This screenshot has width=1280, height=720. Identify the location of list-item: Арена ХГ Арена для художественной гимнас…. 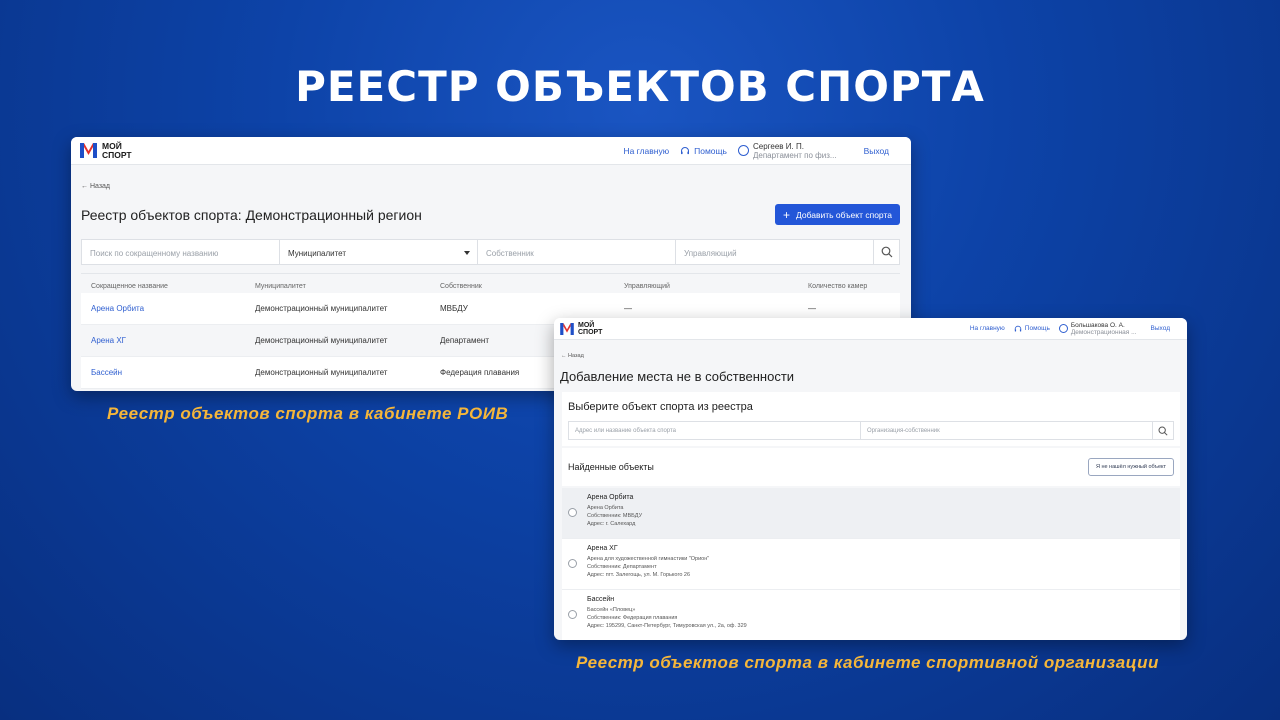
(871, 564).